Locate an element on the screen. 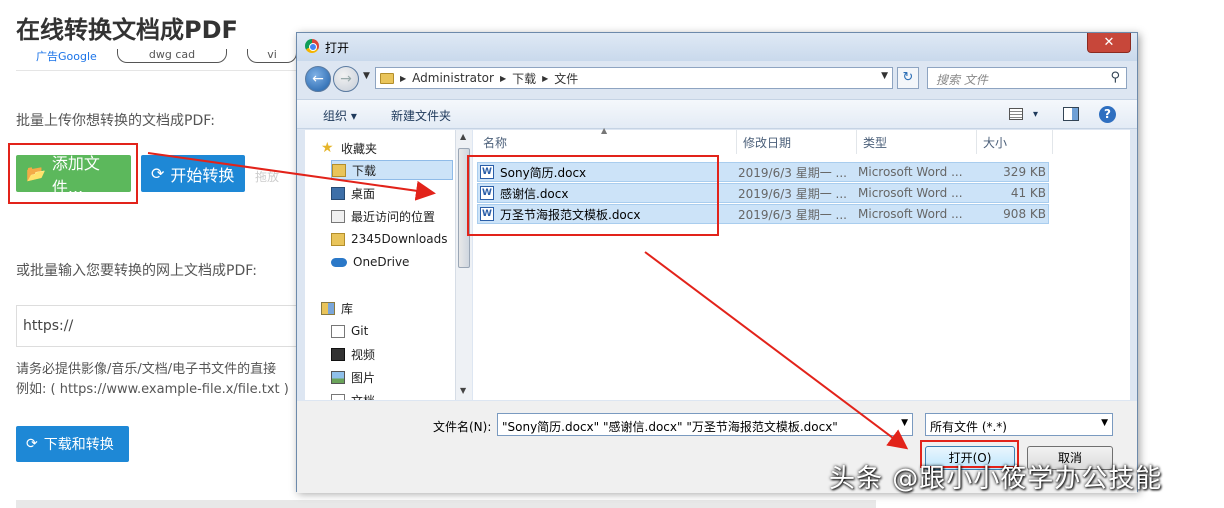  watermark: 头条 @跟小小筱学办公技能 is located at coordinates (996, 479).